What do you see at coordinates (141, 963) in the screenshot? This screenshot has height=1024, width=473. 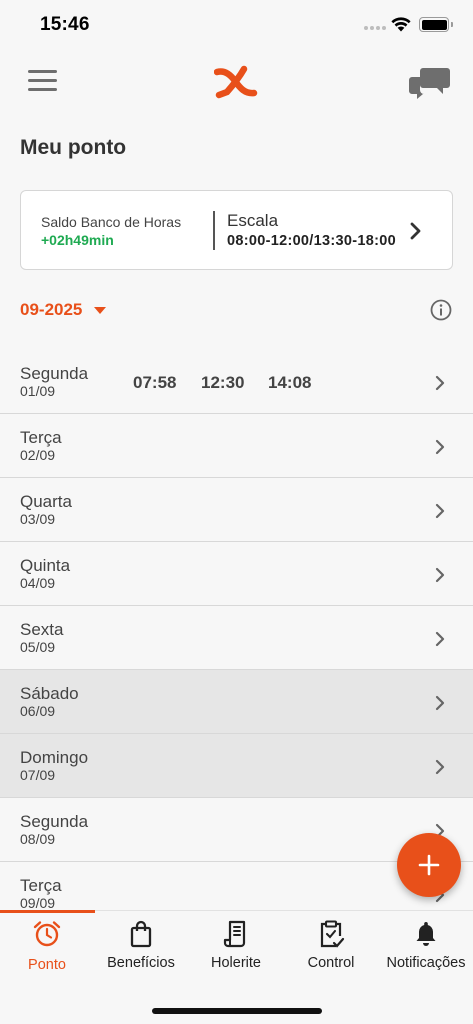 I see `nav-label-beneficios: Benefícios` at bounding box center [141, 963].